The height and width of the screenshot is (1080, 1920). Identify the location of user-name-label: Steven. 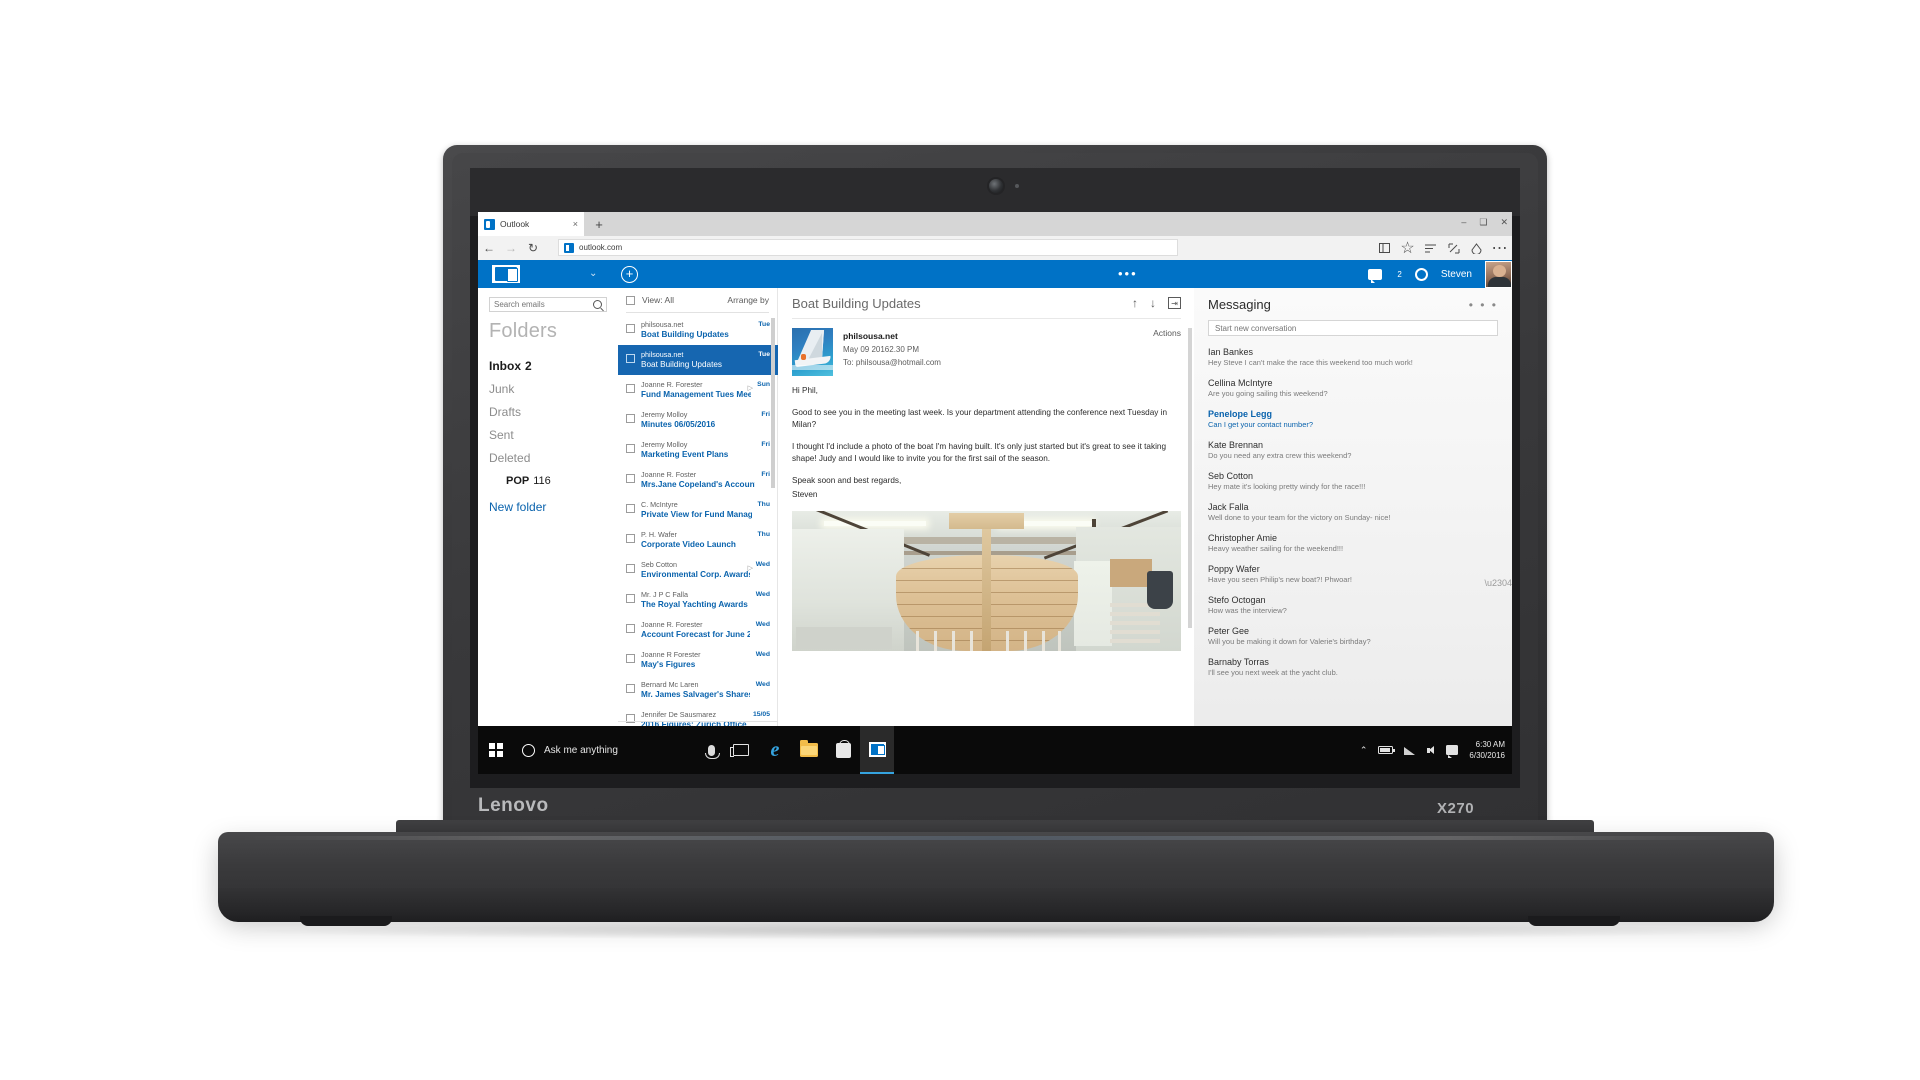
(1456, 274).